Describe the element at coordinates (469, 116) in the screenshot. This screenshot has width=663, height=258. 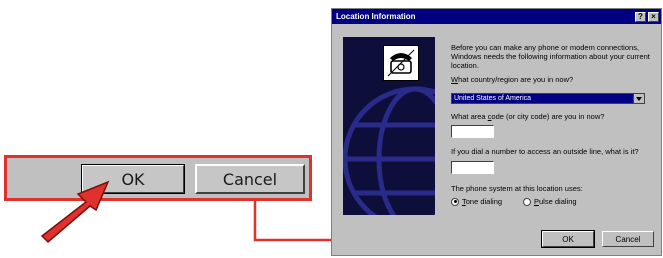
I see `area-label-pre: What area` at that location.